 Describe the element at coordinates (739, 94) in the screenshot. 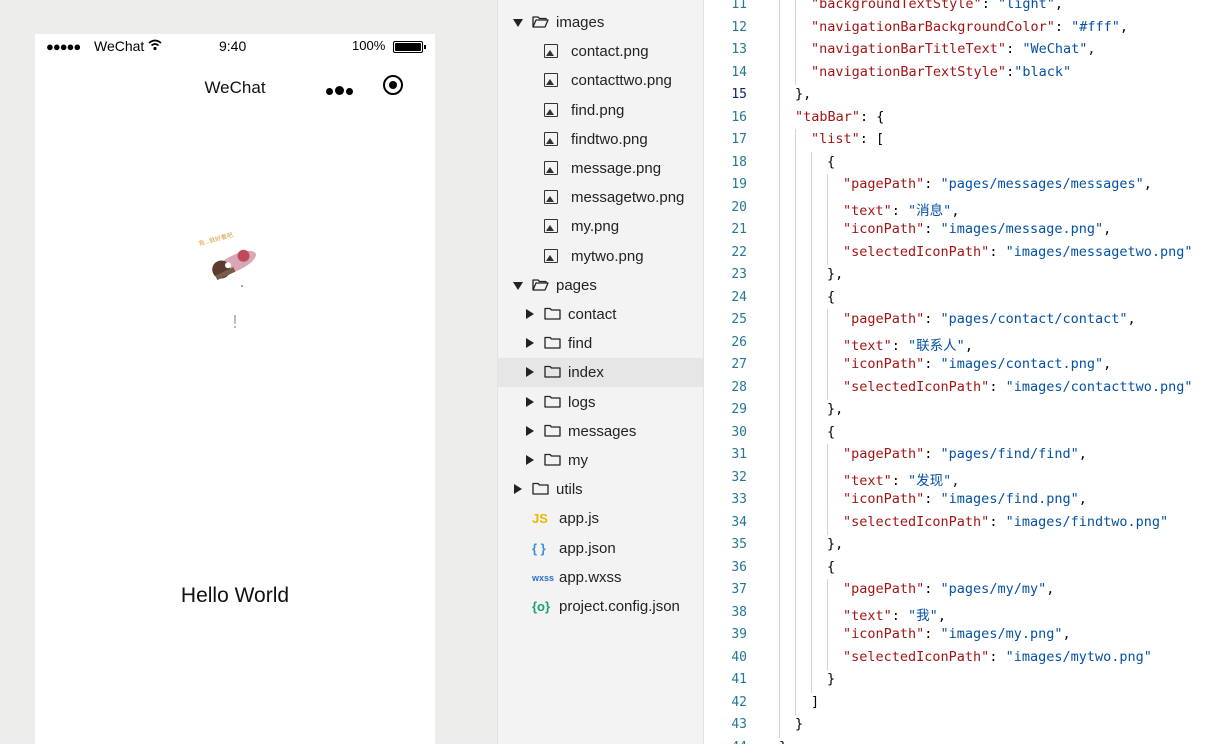

I see `line-number: 15` at that location.